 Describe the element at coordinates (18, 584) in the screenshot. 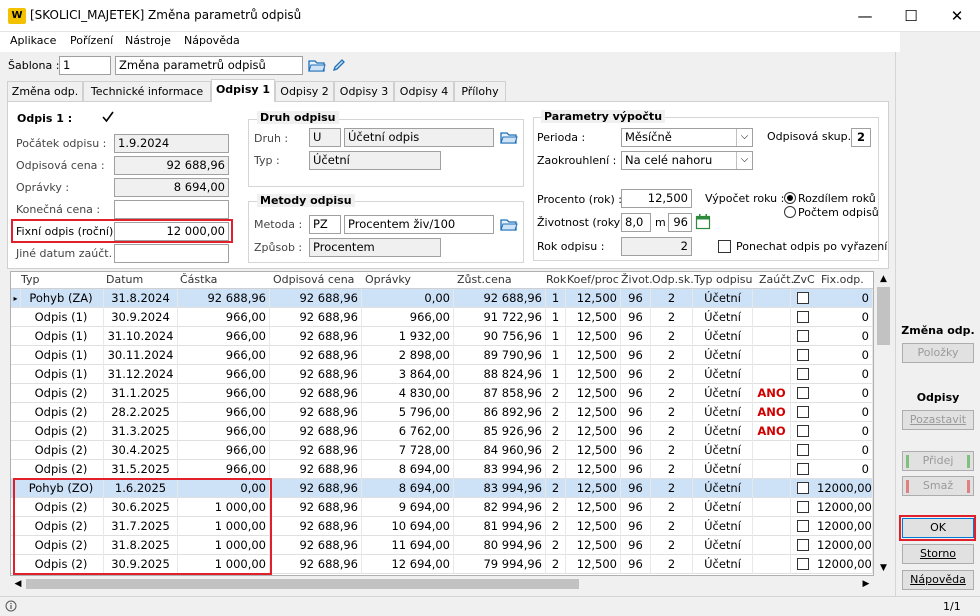

I see `scroll-left-icon: ◀` at that location.